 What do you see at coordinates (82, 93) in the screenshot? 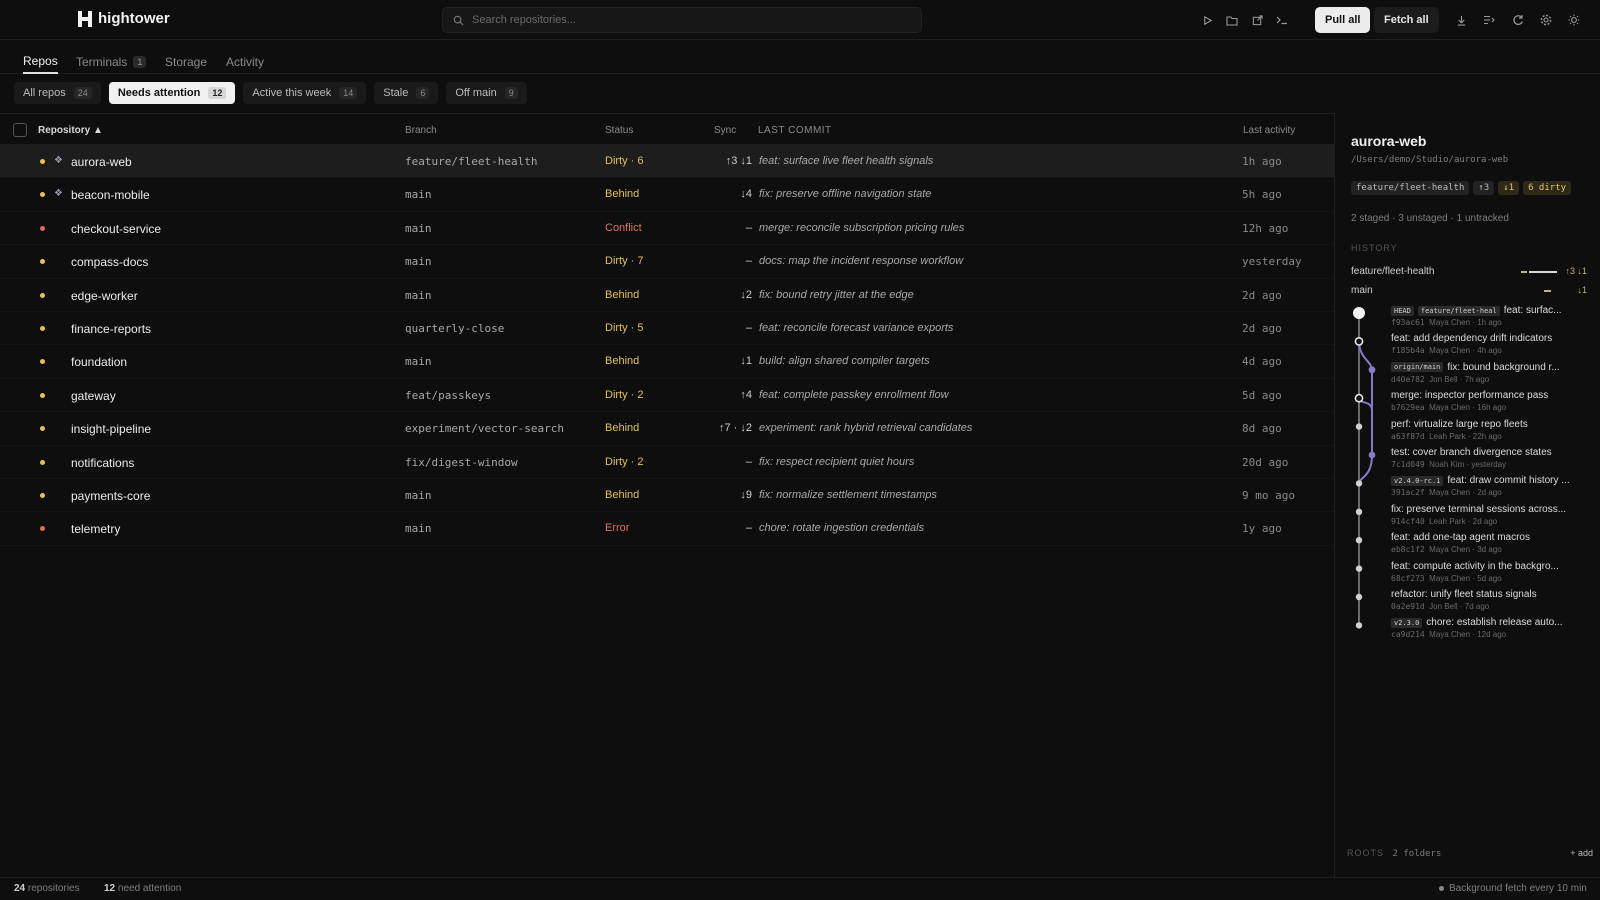
I see `filter-count: 24` at bounding box center [82, 93].